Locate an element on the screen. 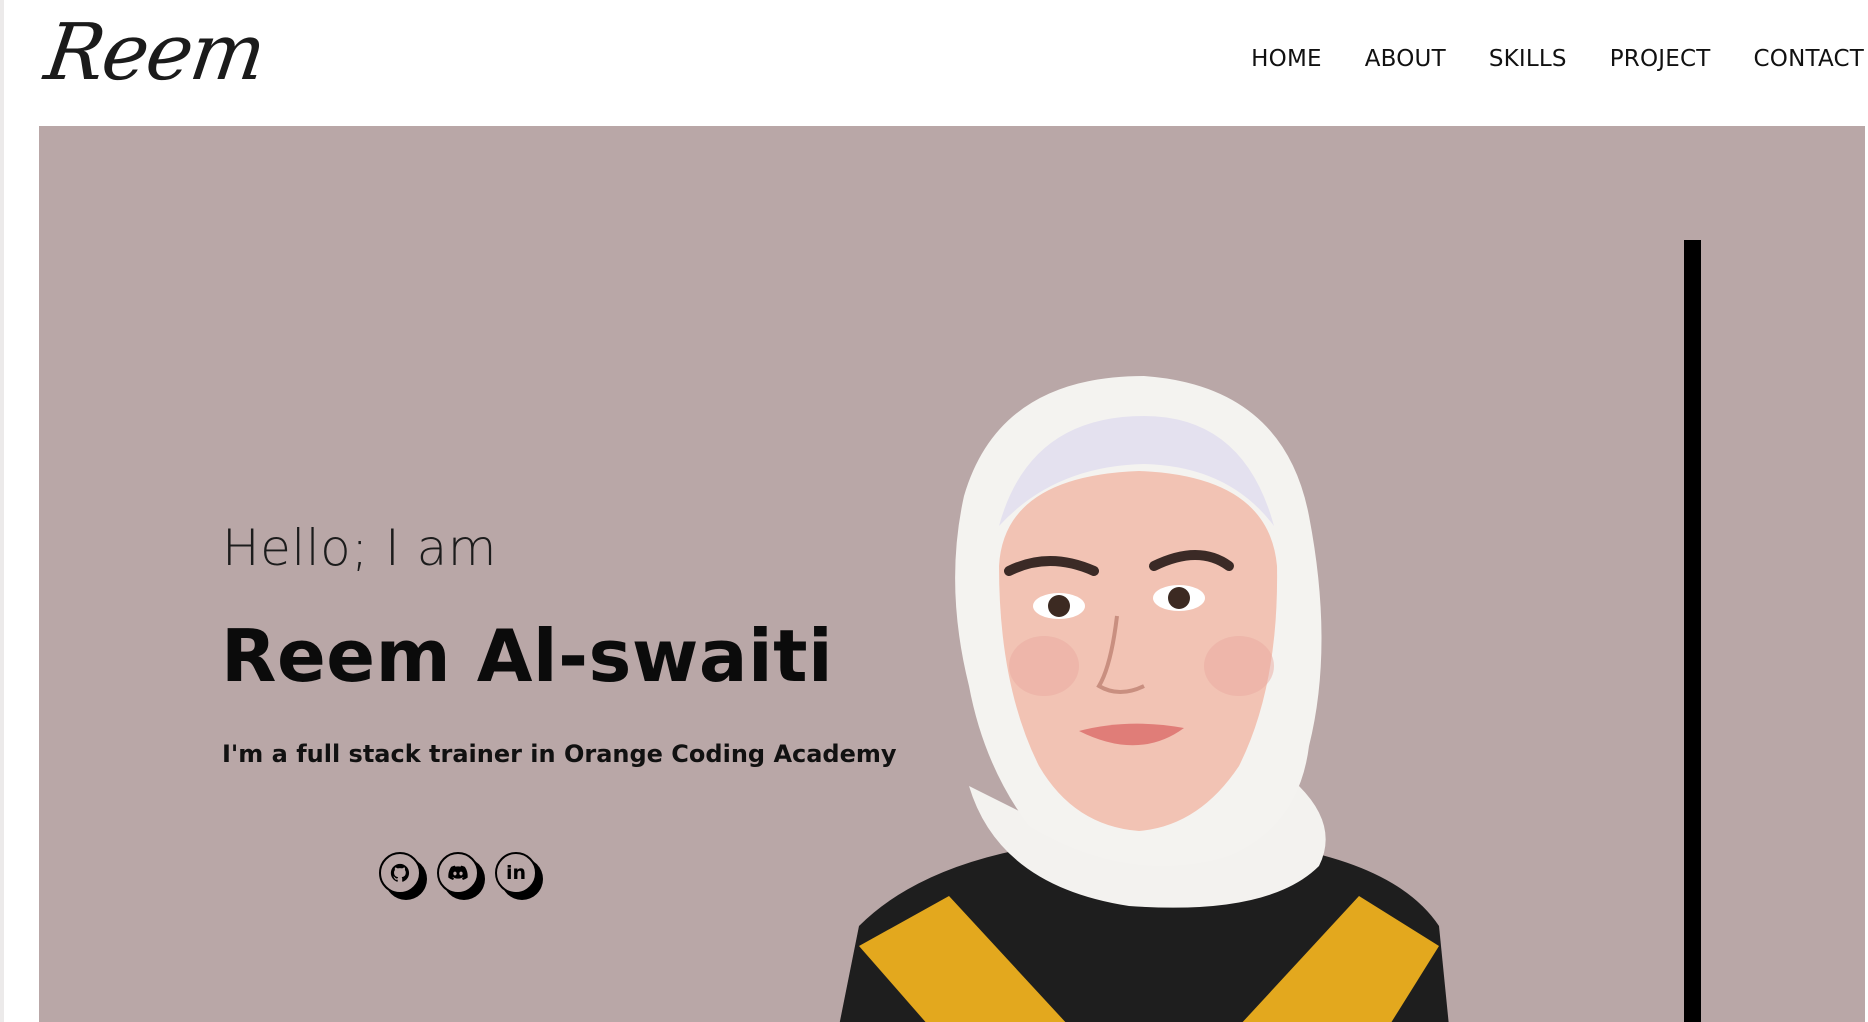  github-link-face is located at coordinates (400, 873).